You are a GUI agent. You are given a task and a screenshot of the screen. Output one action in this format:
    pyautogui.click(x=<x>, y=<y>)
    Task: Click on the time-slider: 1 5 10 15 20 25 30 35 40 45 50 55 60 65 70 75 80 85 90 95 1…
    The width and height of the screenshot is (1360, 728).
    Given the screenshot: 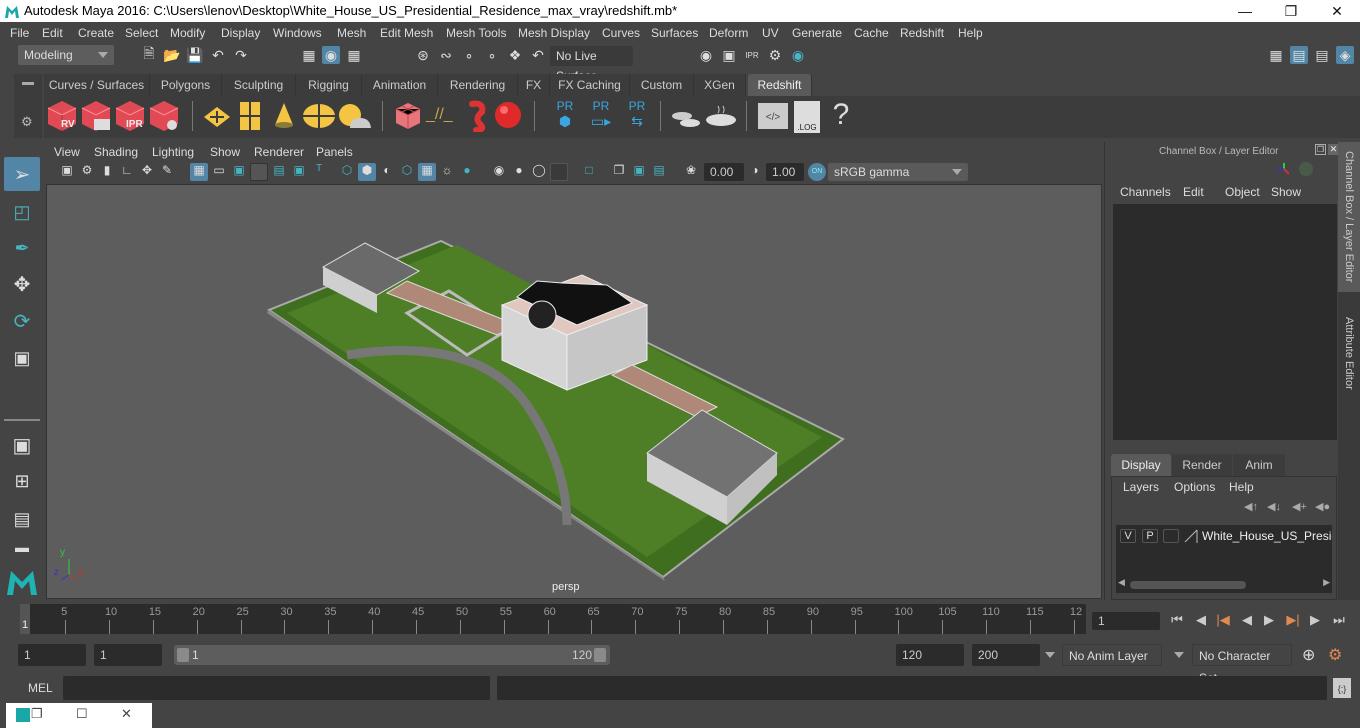 What is the action you would take?
    pyautogui.click(x=553, y=619)
    